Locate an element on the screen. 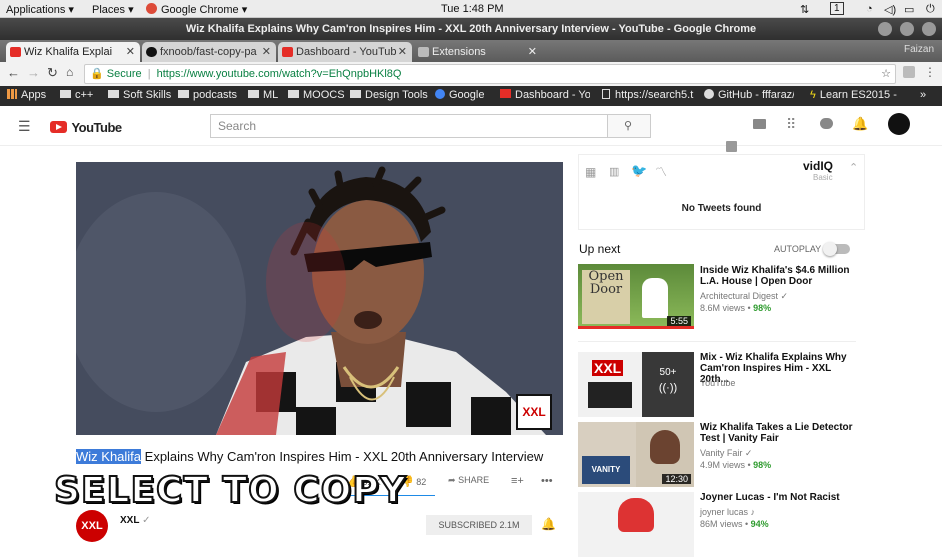  bookmark-folder: c++ is located at coordinates (76, 95).